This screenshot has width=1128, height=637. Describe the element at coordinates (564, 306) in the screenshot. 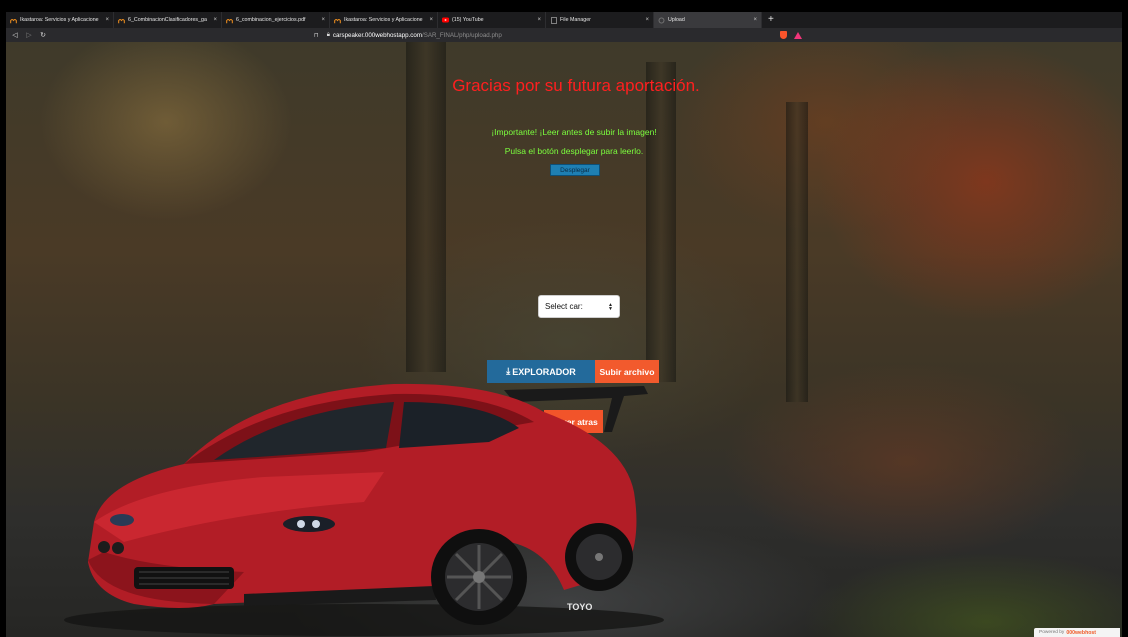

I see `car-select-value: Select car:` at that location.